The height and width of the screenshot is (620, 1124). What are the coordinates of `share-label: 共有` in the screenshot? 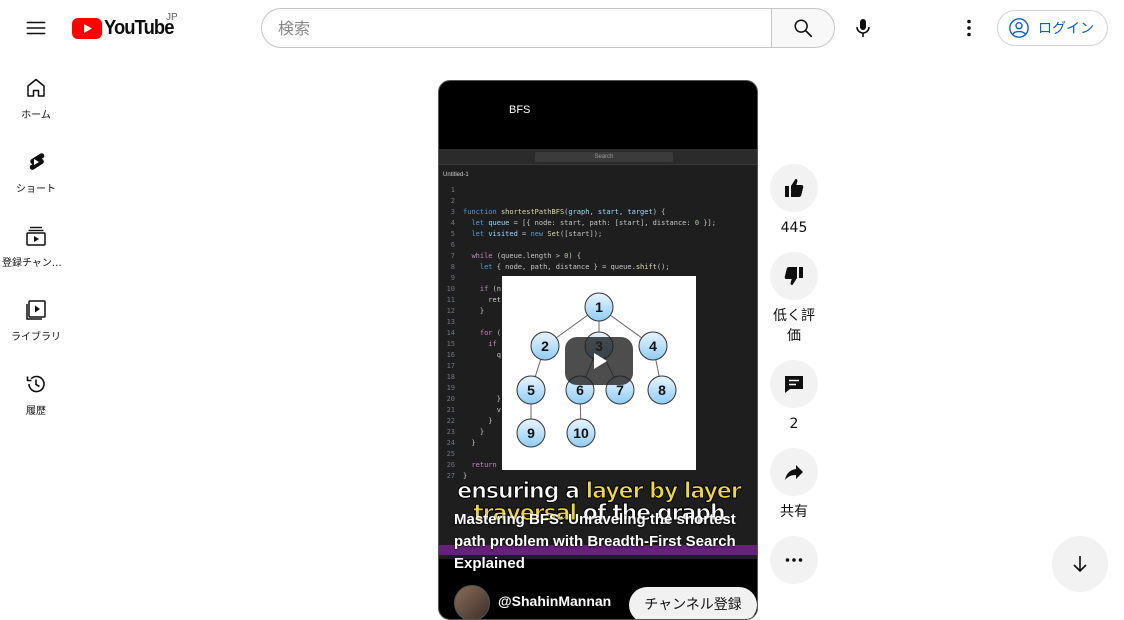 It's located at (794, 512).